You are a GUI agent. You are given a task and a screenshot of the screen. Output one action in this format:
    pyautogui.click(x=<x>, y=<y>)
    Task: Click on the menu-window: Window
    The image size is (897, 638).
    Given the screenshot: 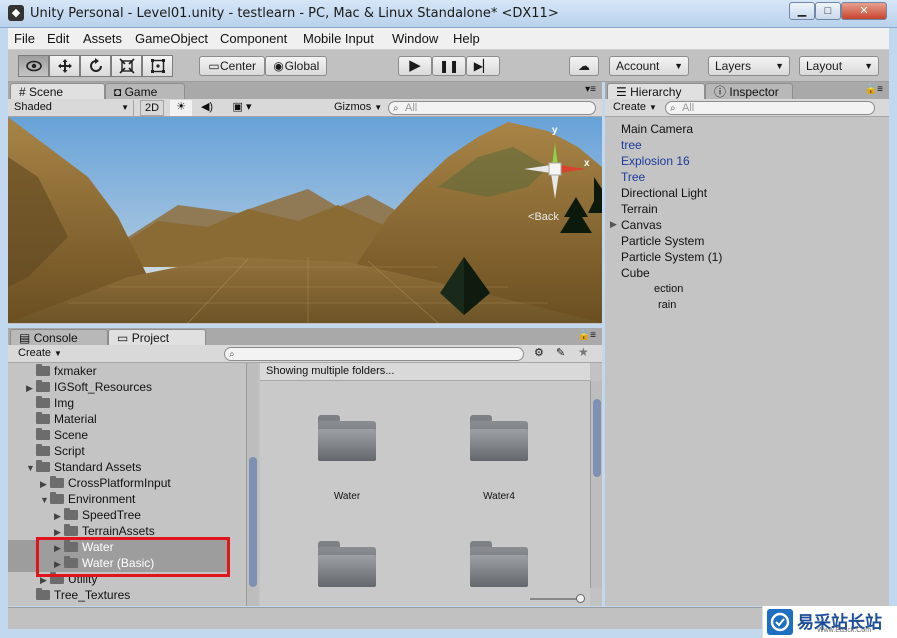 What is the action you would take?
    pyautogui.click(x=415, y=38)
    